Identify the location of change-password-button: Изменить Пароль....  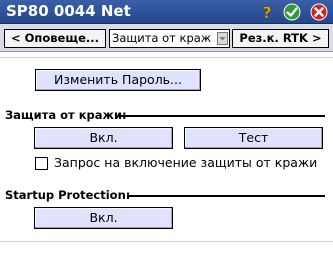
(118, 80).